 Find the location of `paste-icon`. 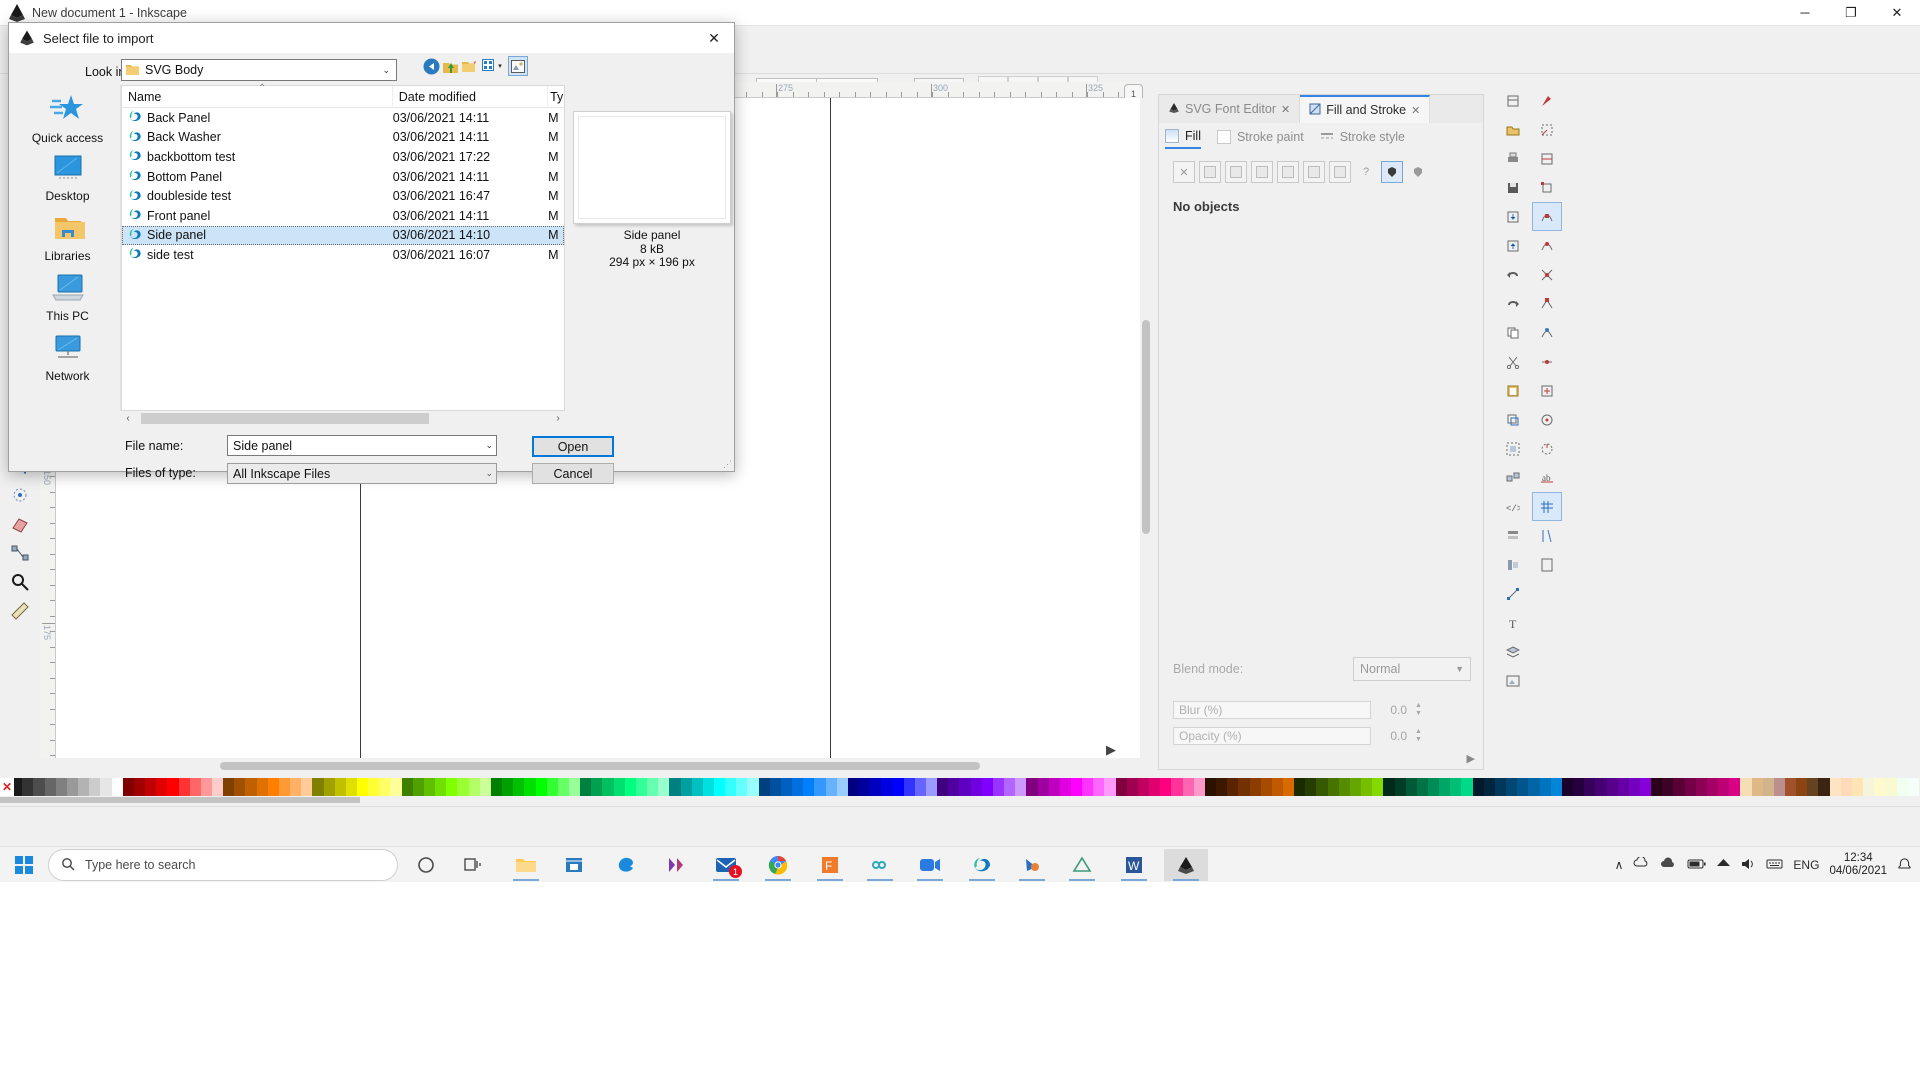

paste-icon is located at coordinates (1513, 390).